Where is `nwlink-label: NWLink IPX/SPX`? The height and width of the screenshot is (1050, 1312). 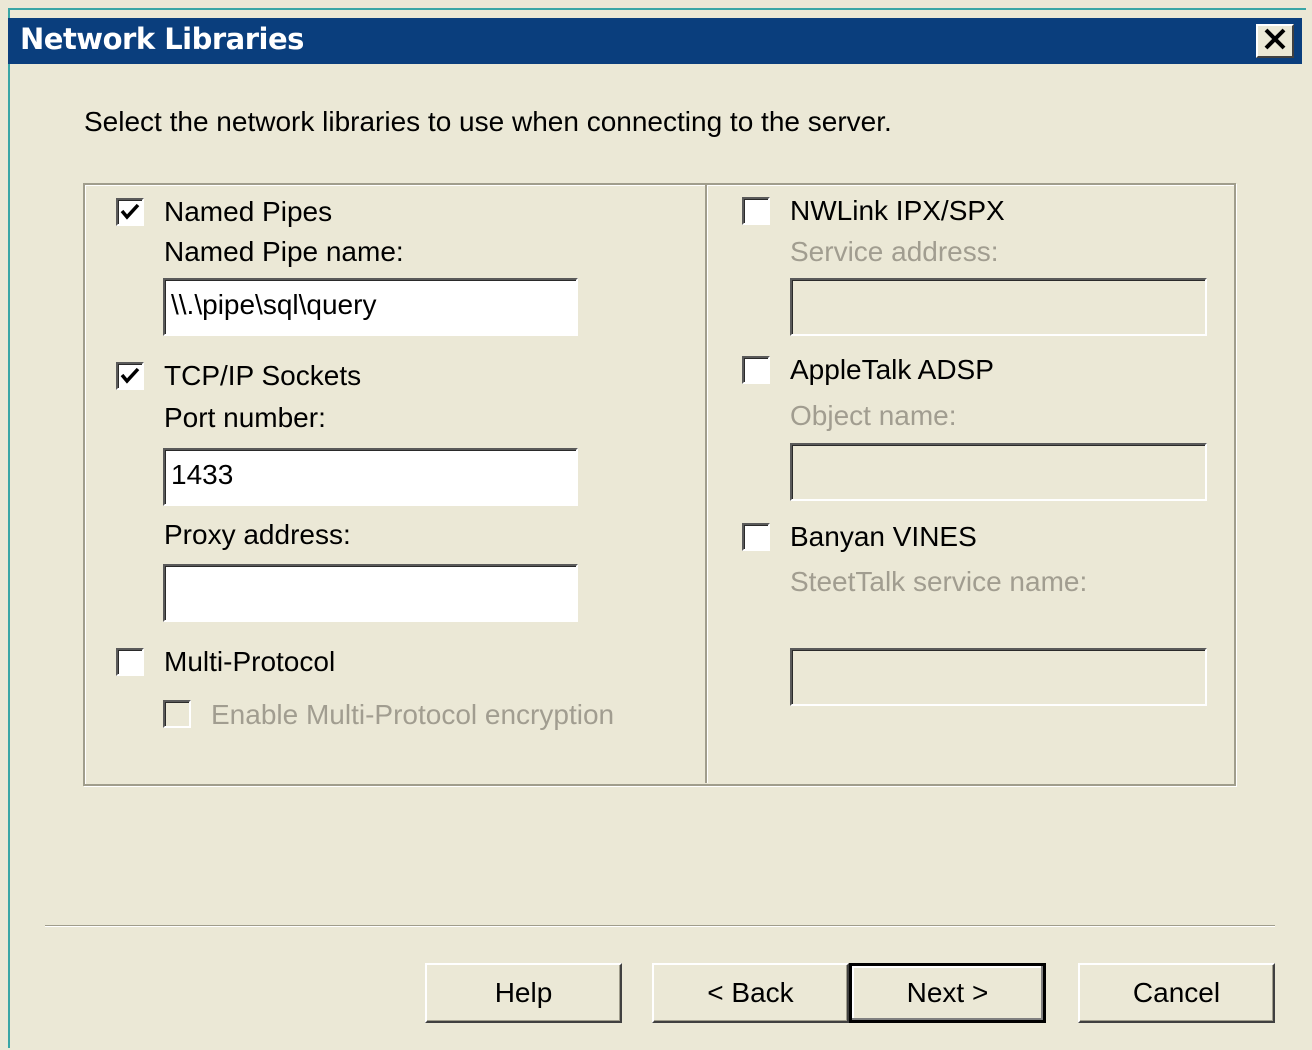
nwlink-label: NWLink IPX/SPX is located at coordinates (897, 211).